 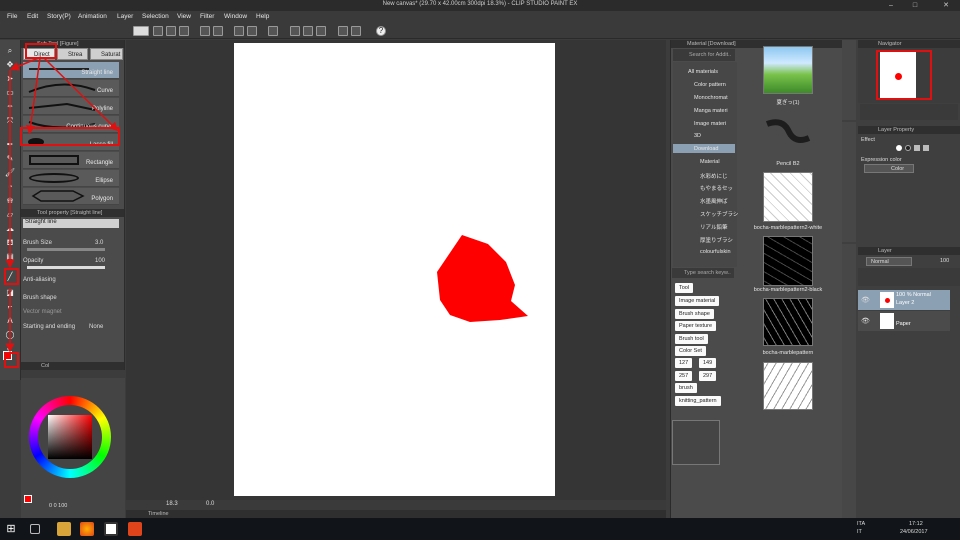 What do you see at coordinates (696, 326) in the screenshot?
I see `tag-paper-texture: Paper texture` at bounding box center [696, 326].